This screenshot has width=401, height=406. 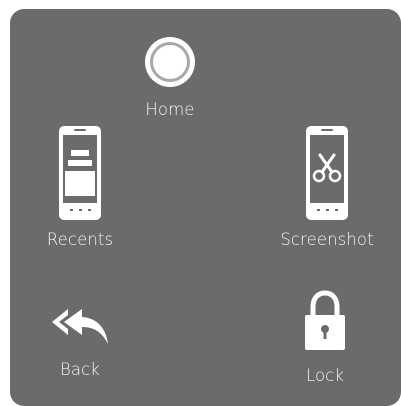 I want to click on screenshot-scissors-icon, so click(x=327, y=173).